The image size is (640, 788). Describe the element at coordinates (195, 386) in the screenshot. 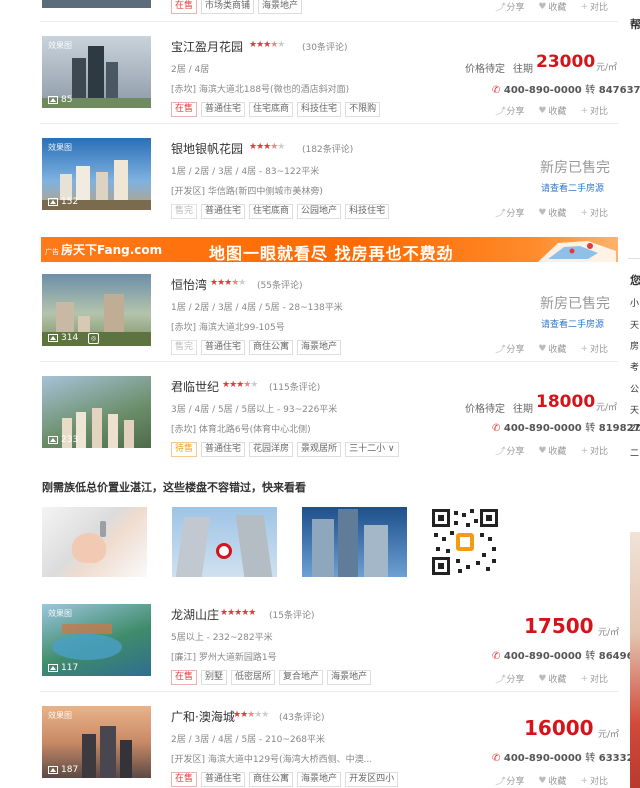

I see `listing-title: 君临世纪` at that location.